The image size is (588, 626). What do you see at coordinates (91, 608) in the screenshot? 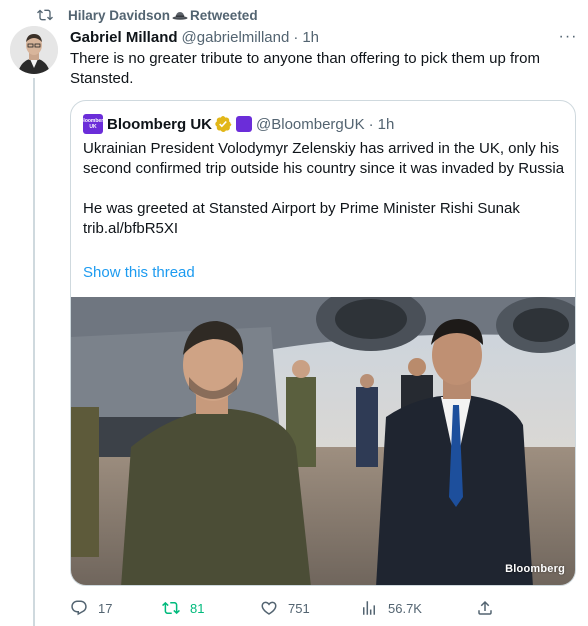
I see `reply-button: 17` at bounding box center [91, 608].